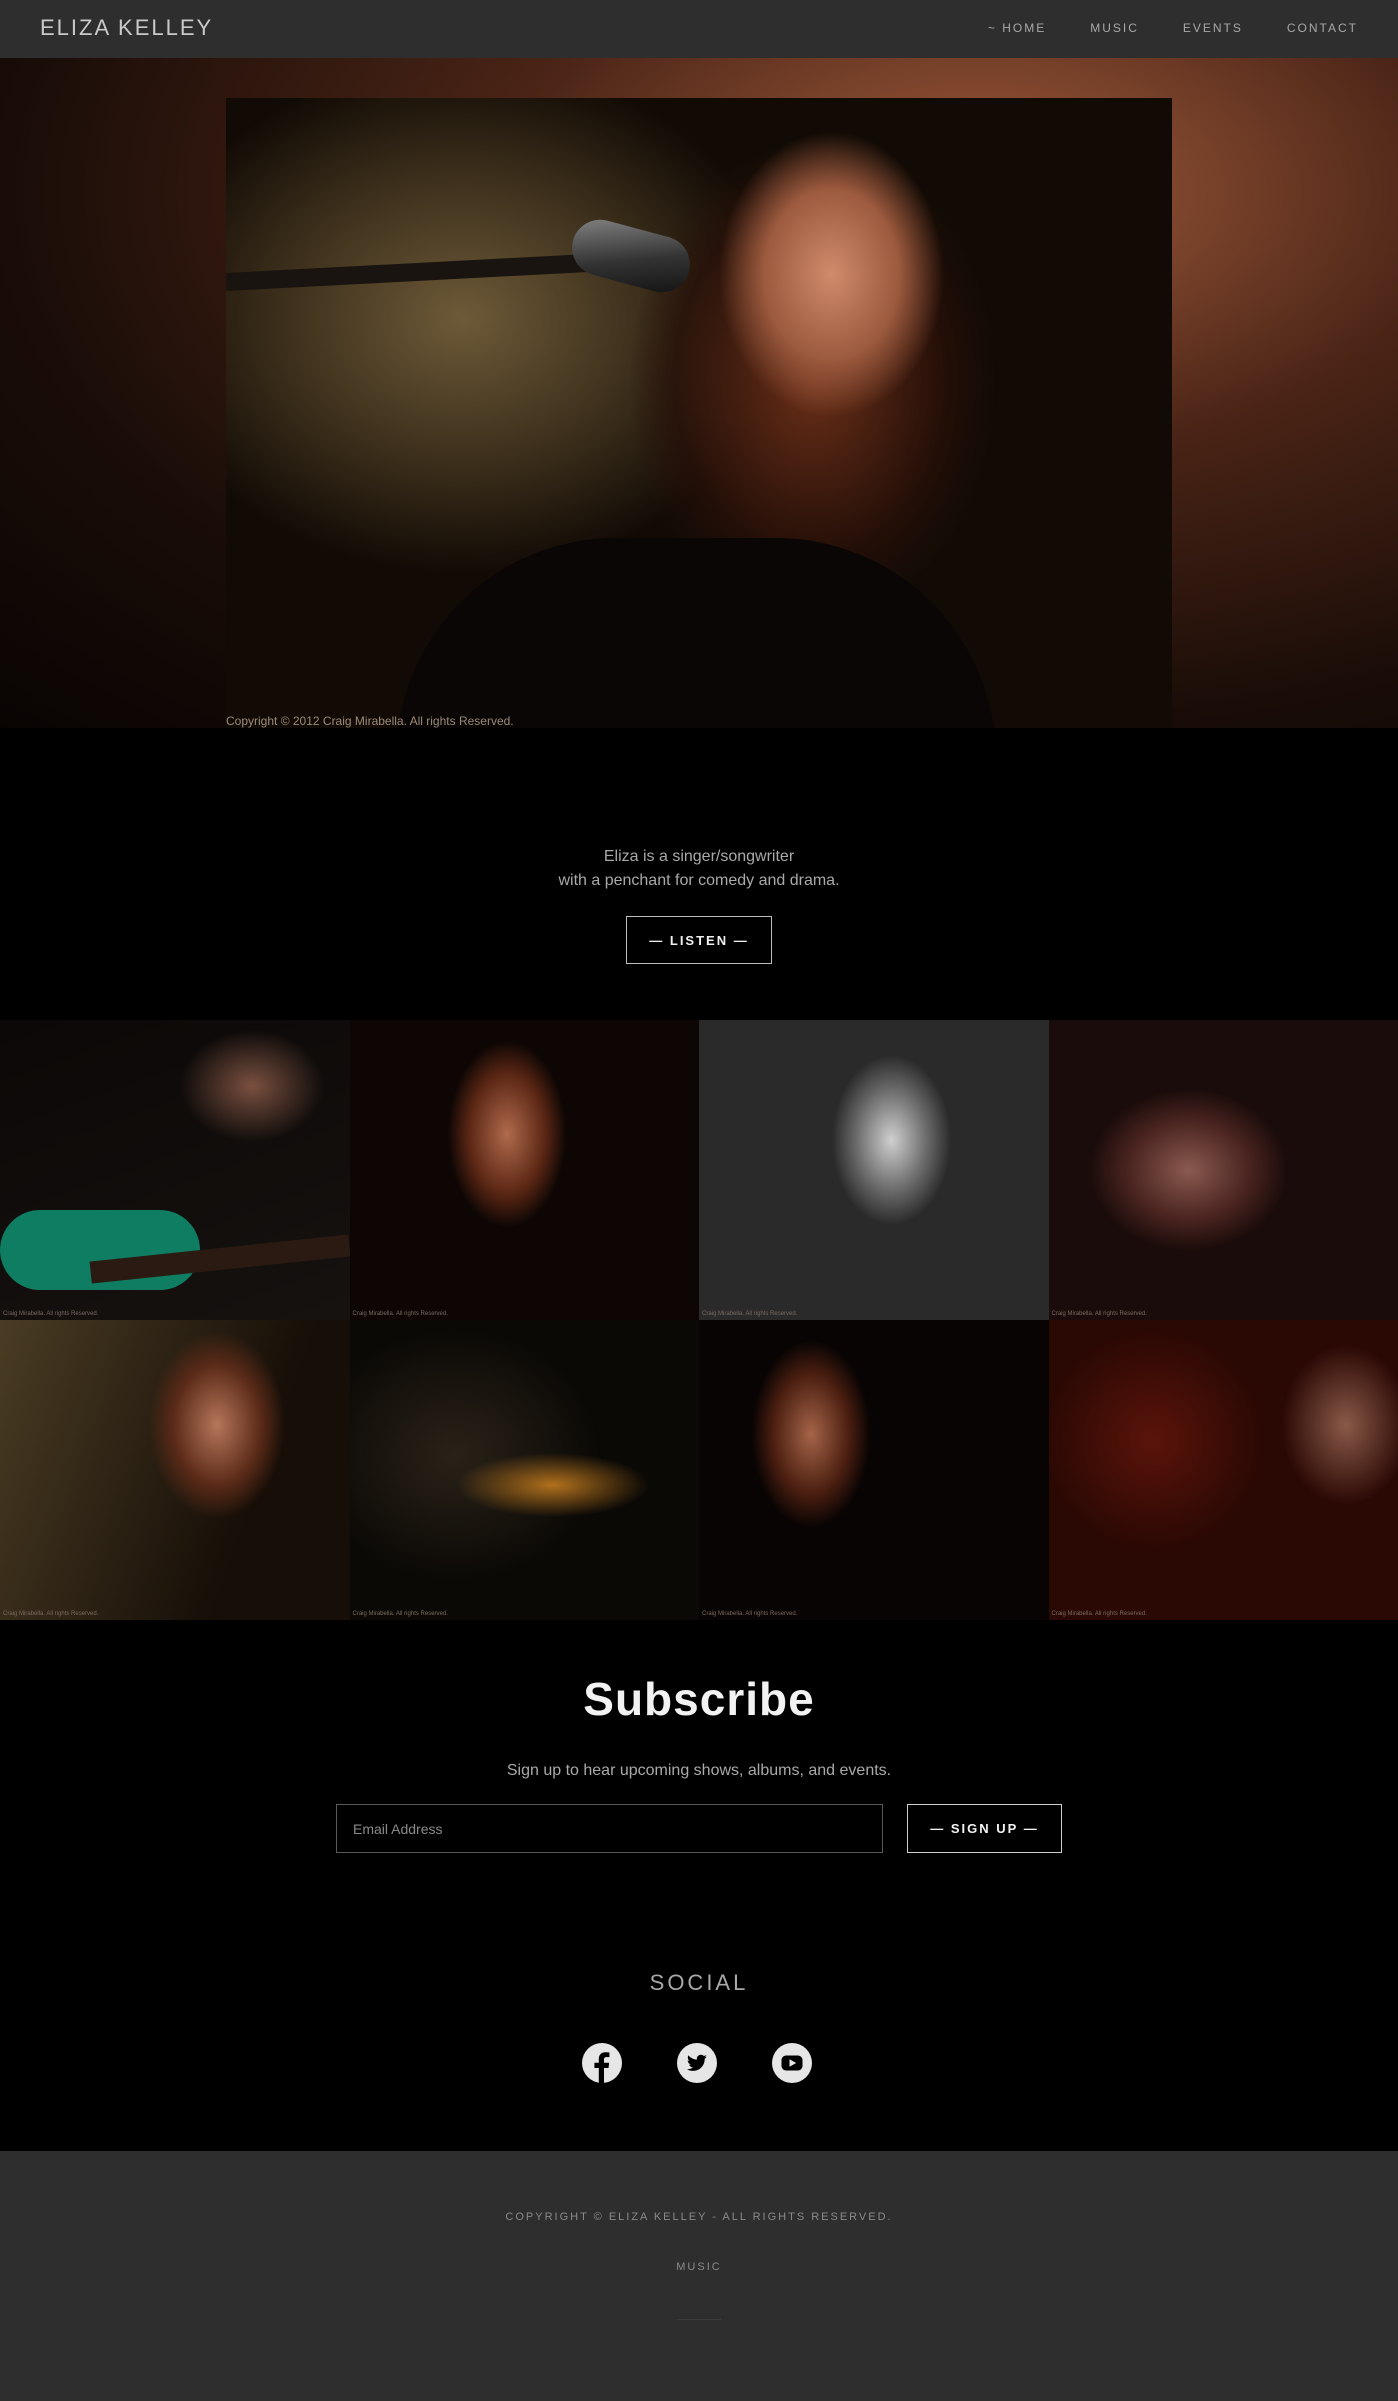  I want to click on nav-contact: CONTACT, so click(1322, 28).